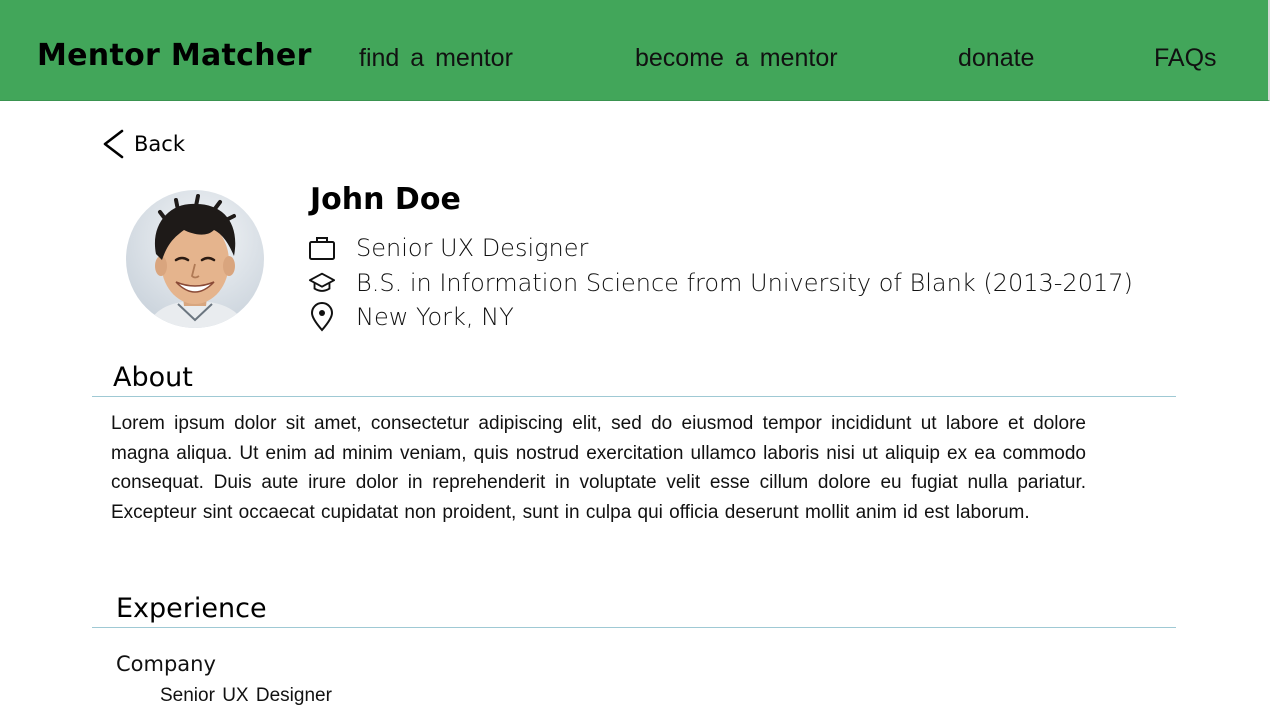 The height and width of the screenshot is (716, 1270). I want to click on chevron-left-icon, so click(114, 144).